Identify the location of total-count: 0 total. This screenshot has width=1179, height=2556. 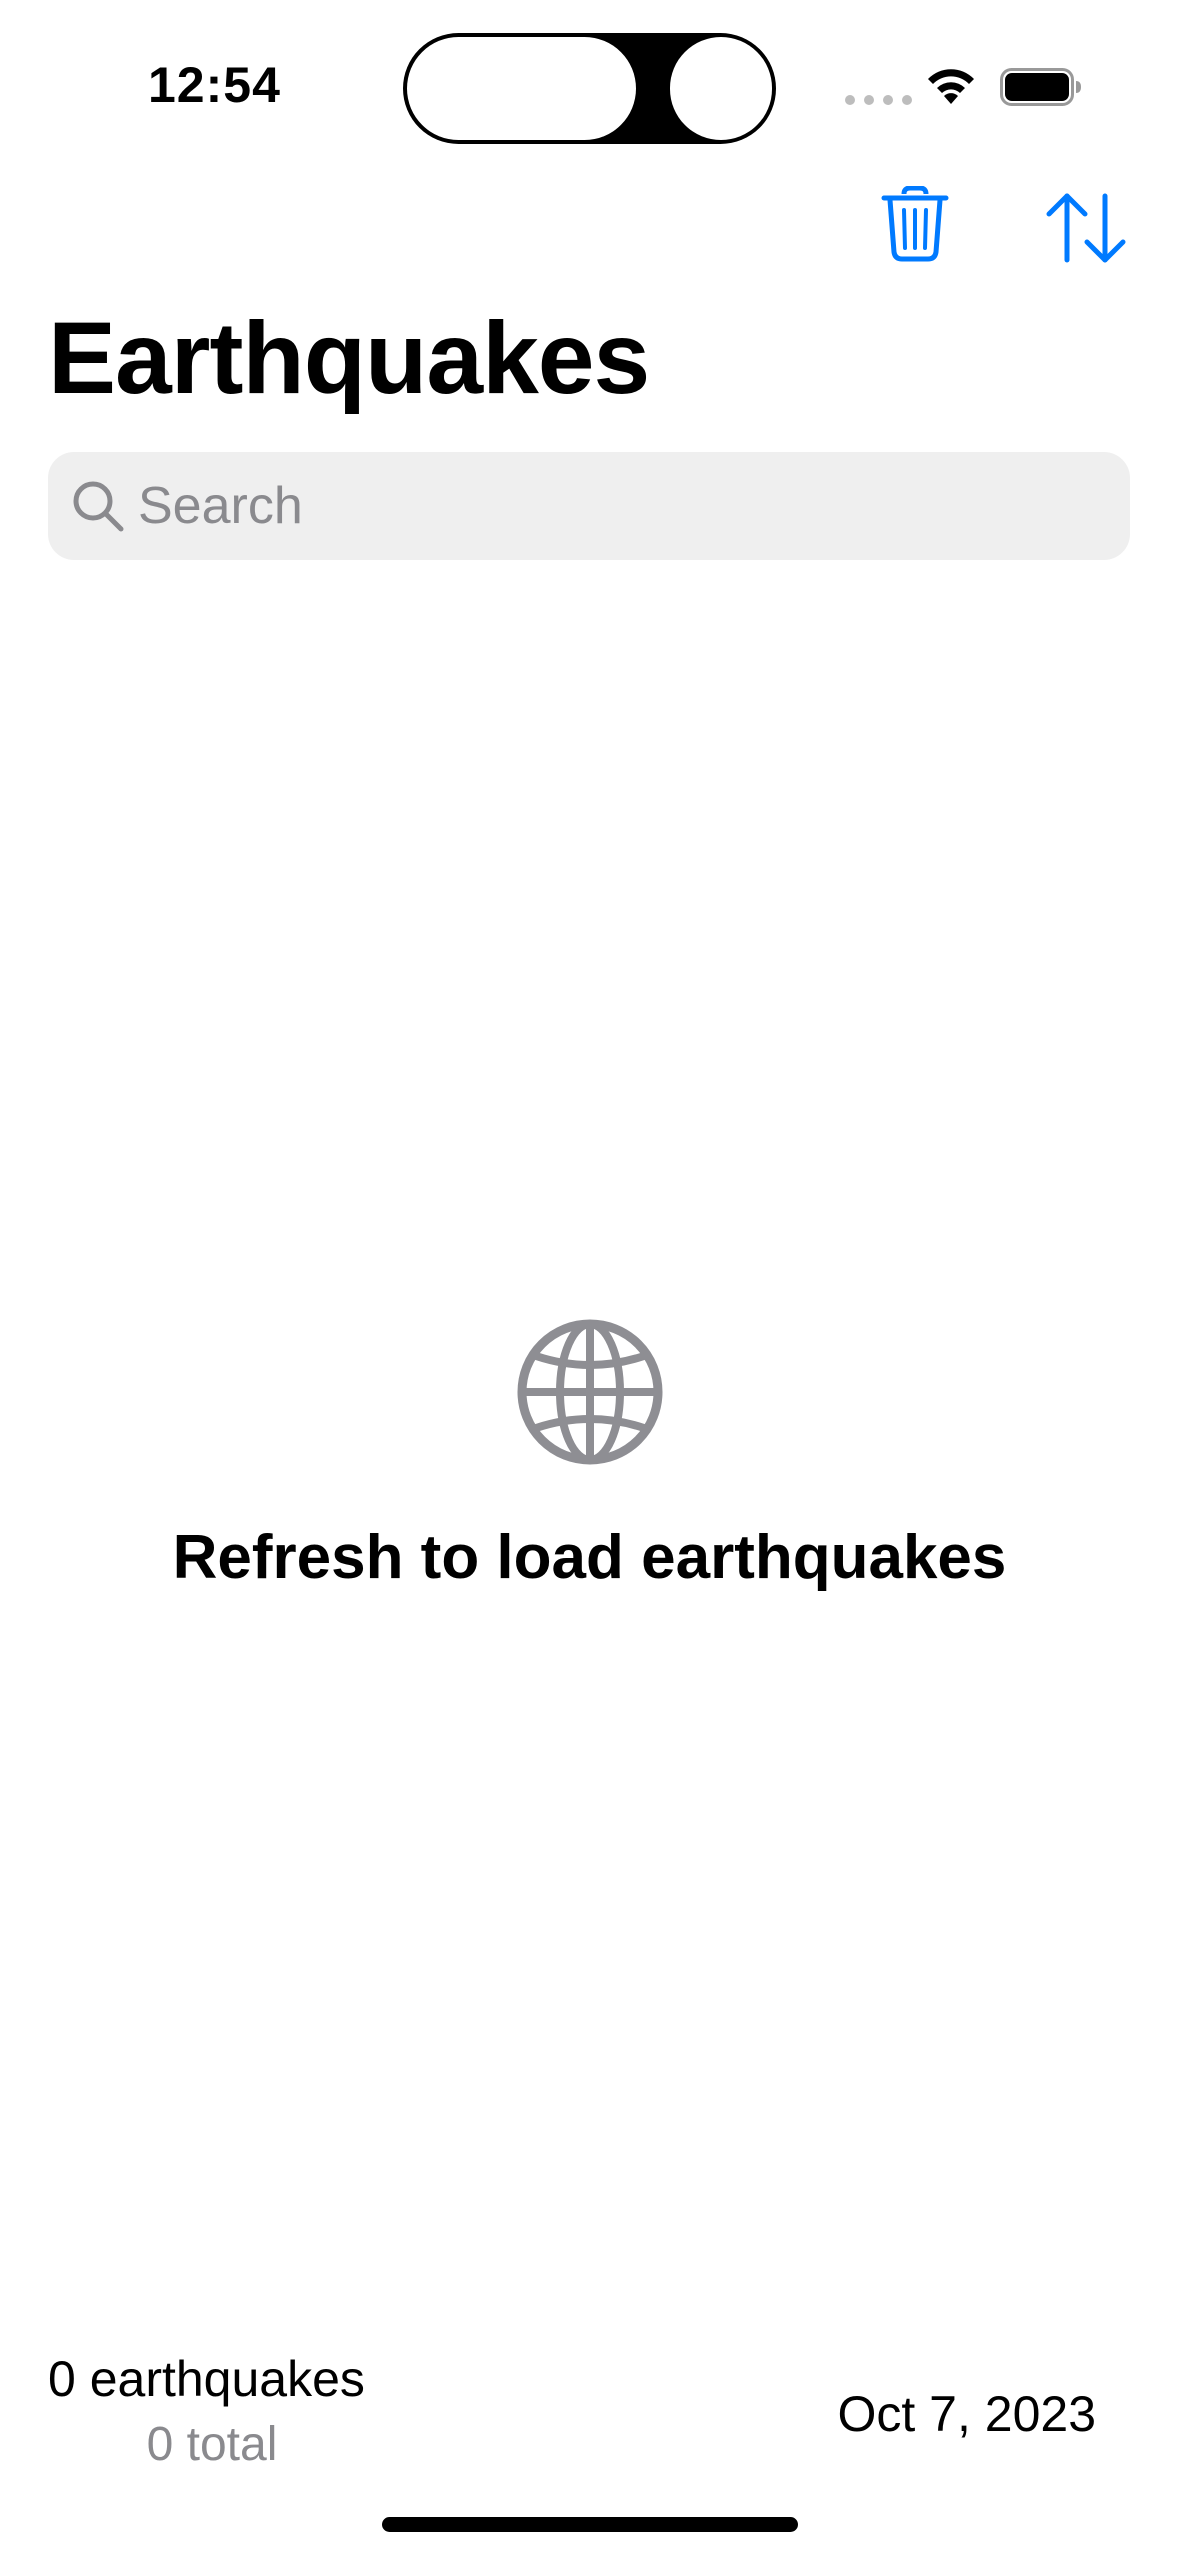
(212, 2444).